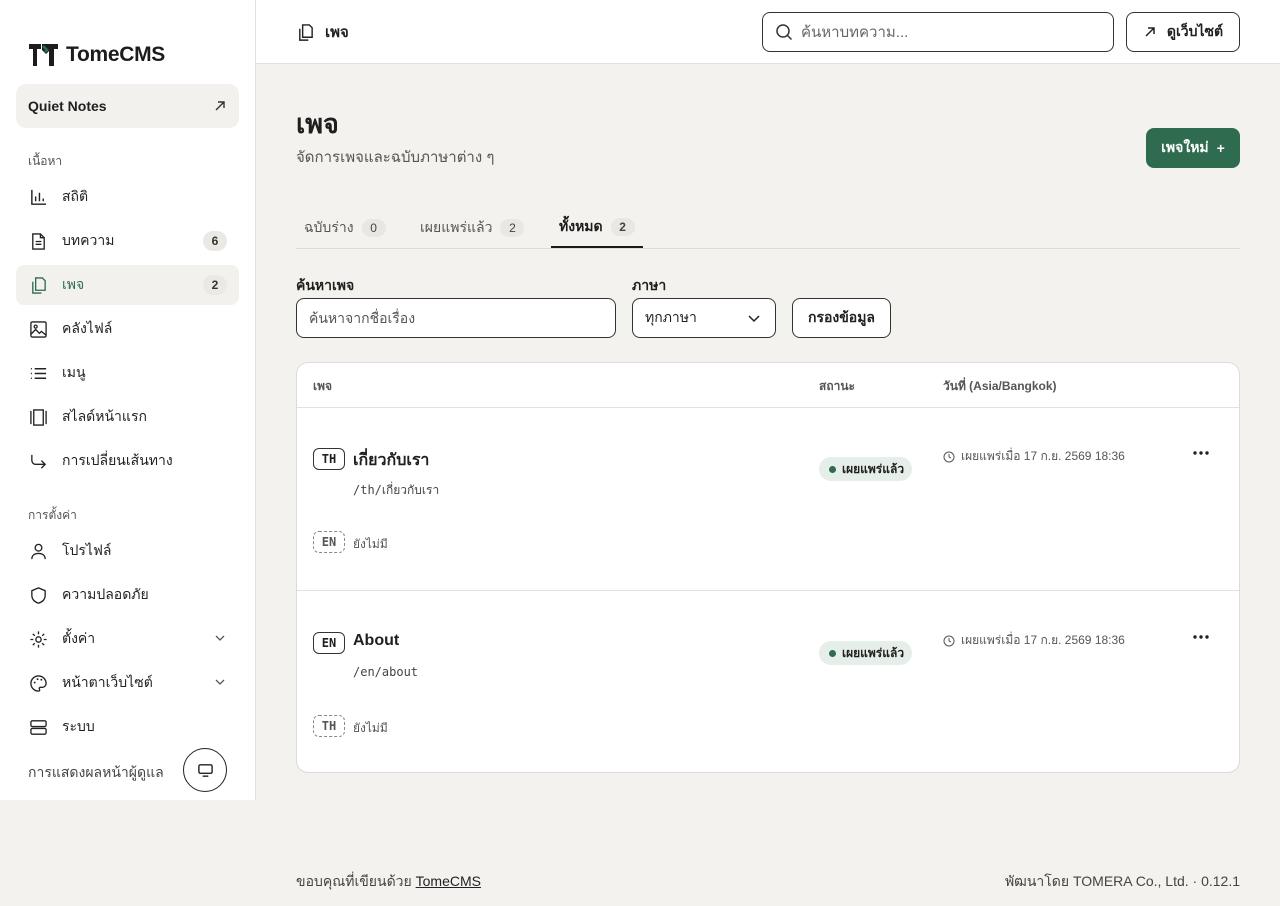 The image size is (1280, 906). I want to click on sidebar-item-label: การเปลี่ยนเส้นทาง, so click(117, 460).